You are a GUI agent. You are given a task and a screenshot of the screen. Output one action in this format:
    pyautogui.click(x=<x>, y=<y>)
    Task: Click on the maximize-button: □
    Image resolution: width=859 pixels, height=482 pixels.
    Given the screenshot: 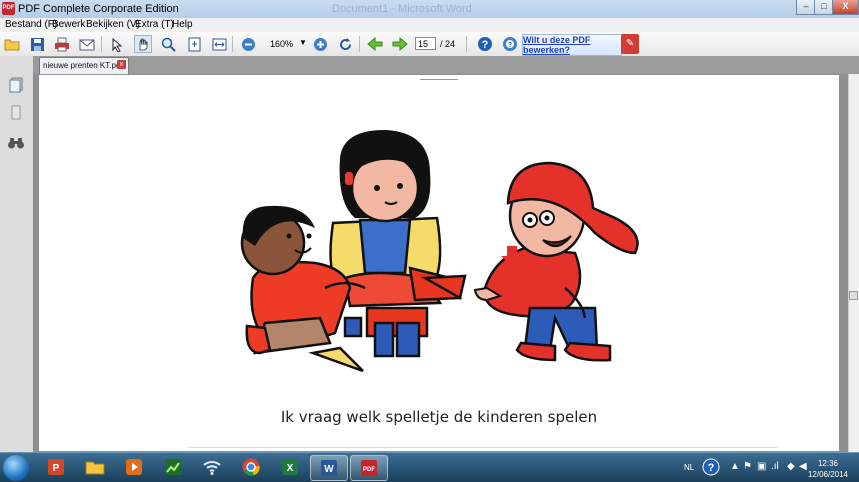 What is the action you would take?
    pyautogui.click(x=824, y=7)
    